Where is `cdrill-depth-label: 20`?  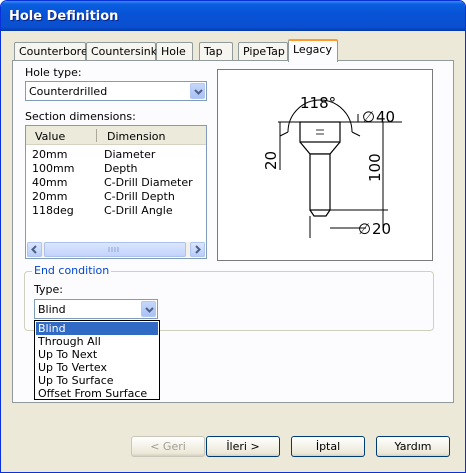
cdrill-depth-label: 20 is located at coordinates (271, 160).